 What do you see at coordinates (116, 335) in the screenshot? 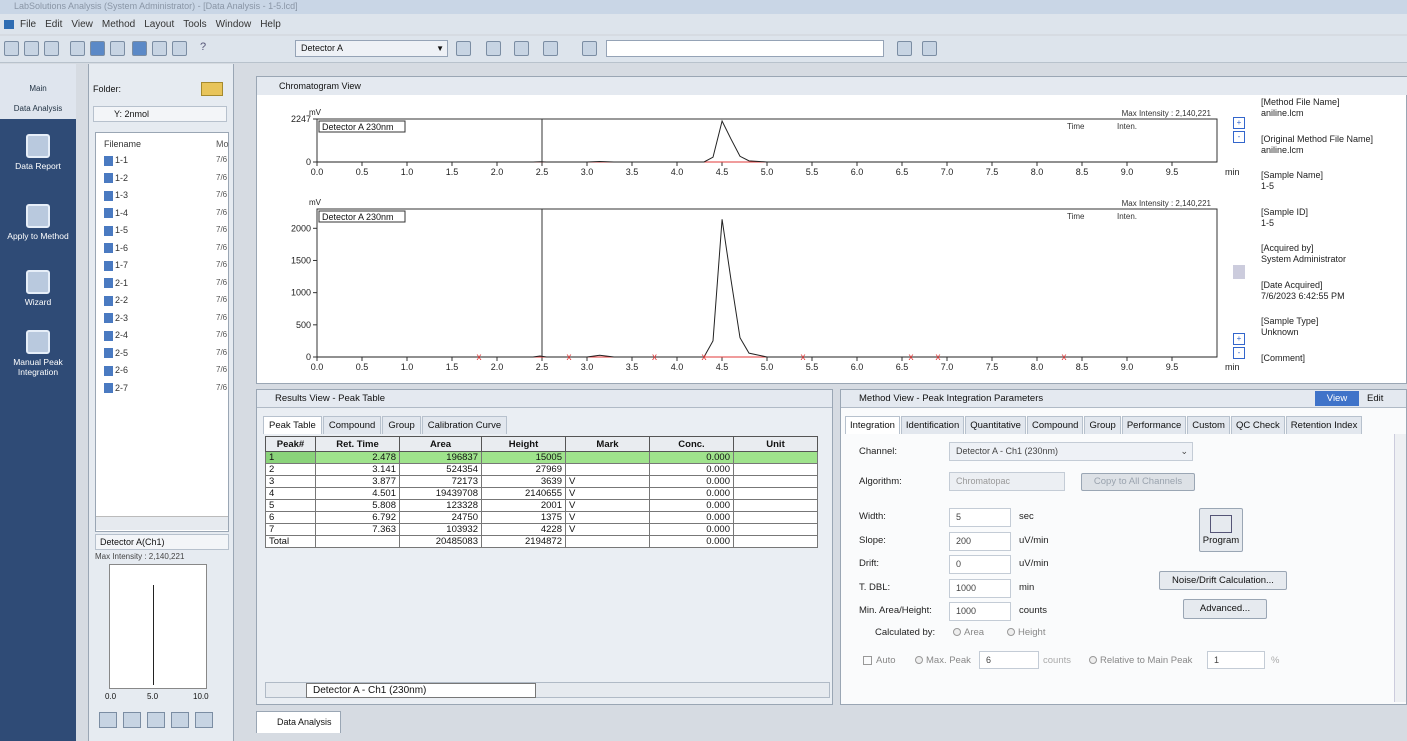
I see `file-item: 2-4` at bounding box center [116, 335].